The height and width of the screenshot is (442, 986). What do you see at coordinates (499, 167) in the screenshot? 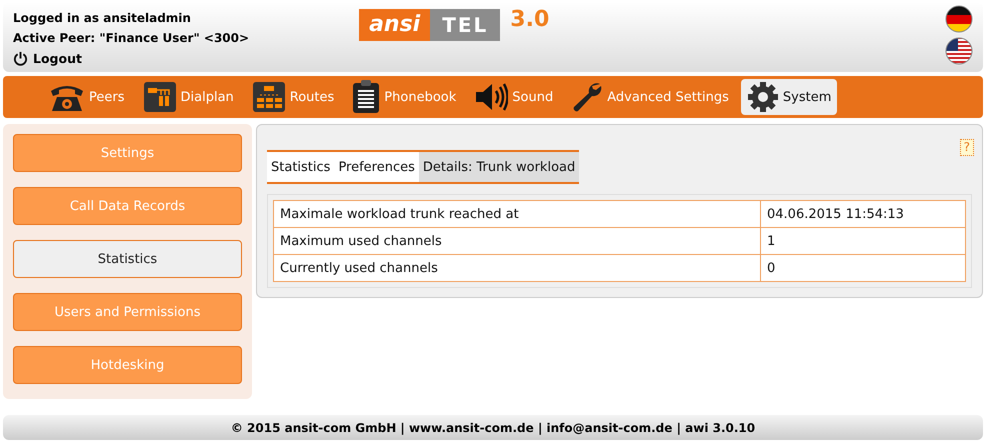
I see `tab: Details: Trunk workload` at bounding box center [499, 167].